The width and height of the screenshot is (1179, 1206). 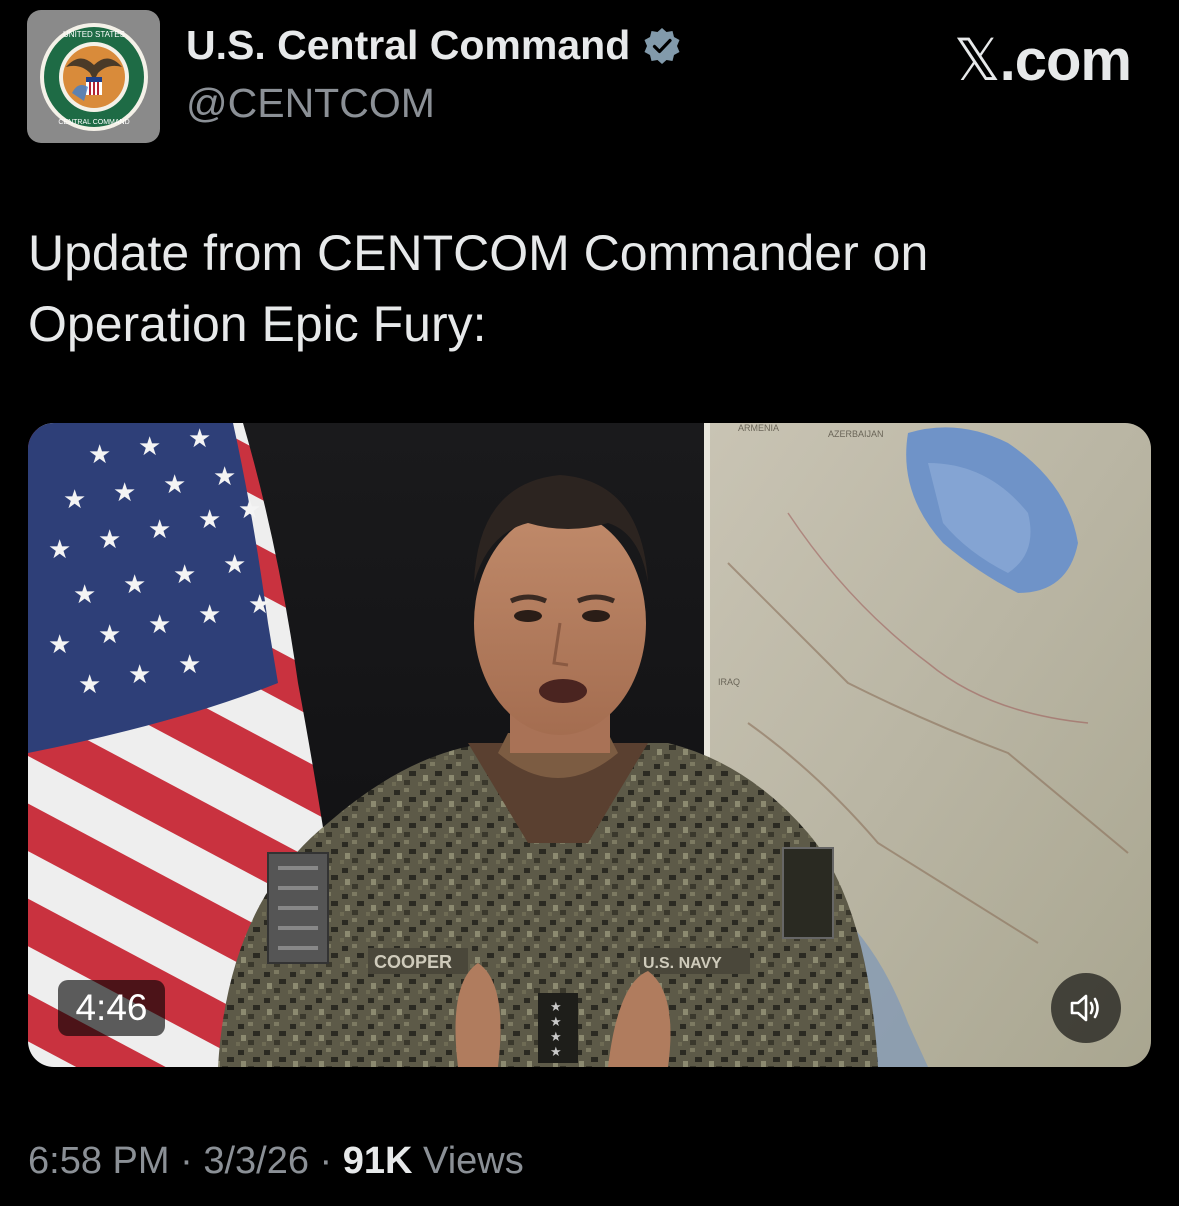 I want to click on map-label-armenia: ARMENIA, so click(x=758, y=428).